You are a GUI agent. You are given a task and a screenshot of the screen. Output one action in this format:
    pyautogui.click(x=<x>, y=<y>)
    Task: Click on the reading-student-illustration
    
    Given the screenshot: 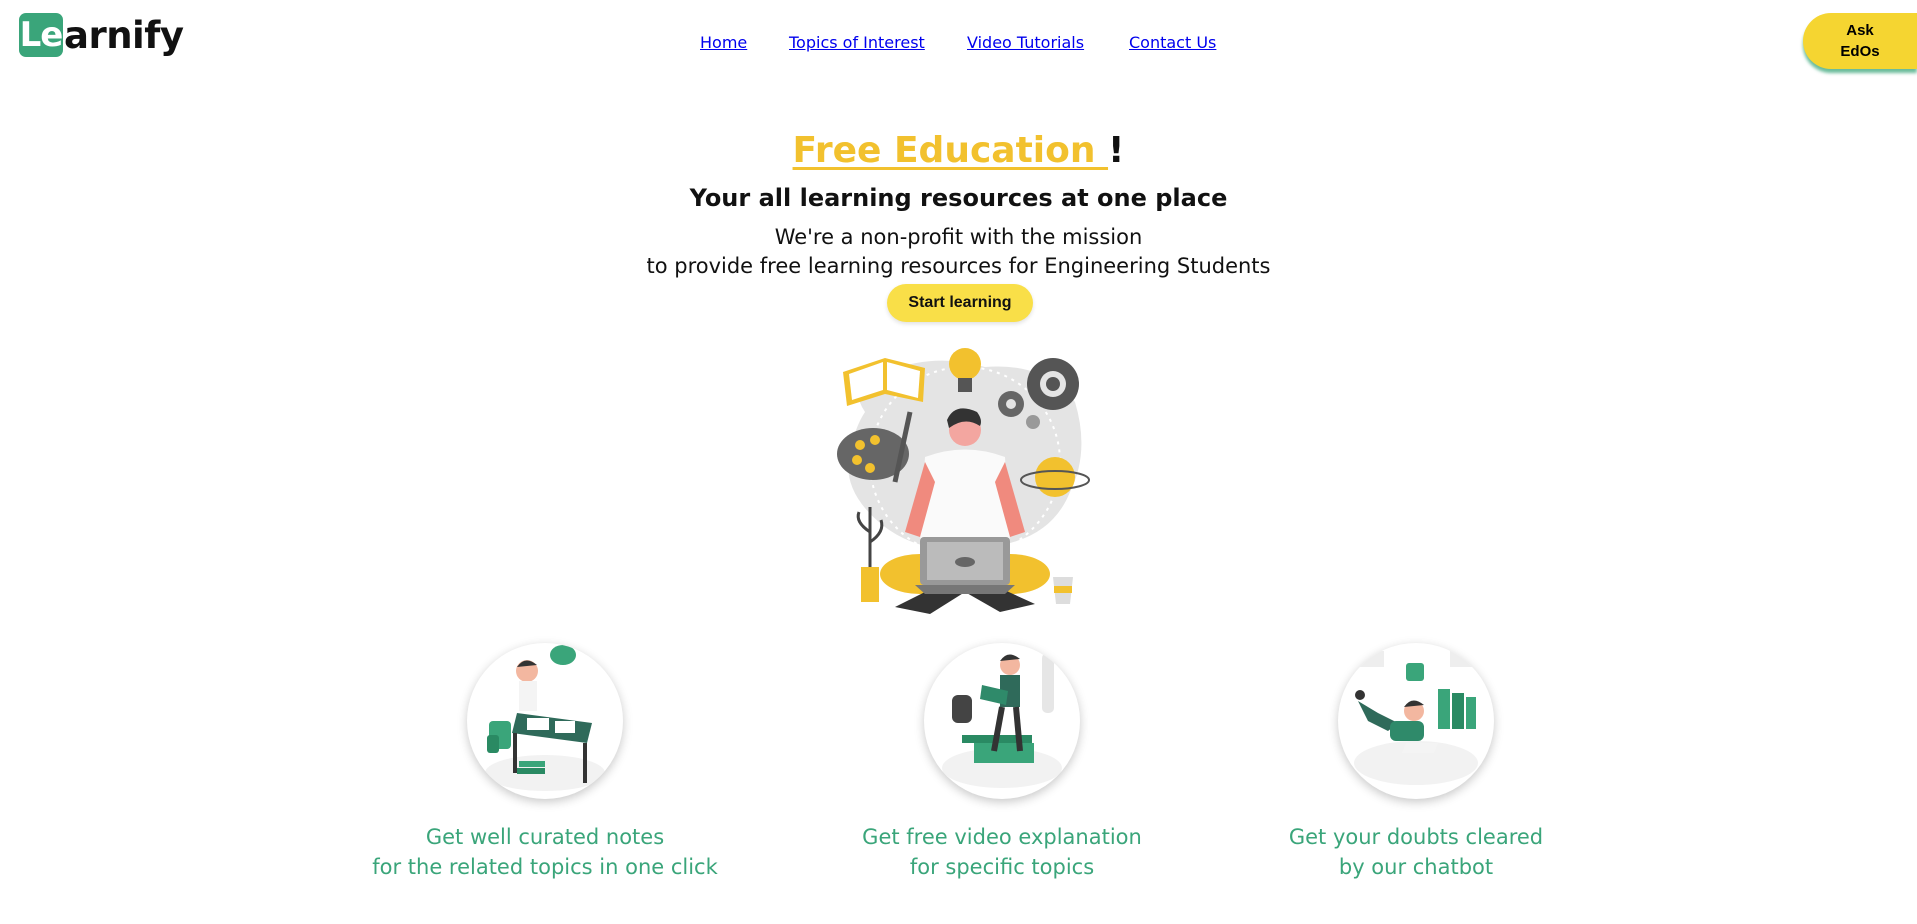 What is the action you would take?
    pyautogui.click(x=1002, y=720)
    